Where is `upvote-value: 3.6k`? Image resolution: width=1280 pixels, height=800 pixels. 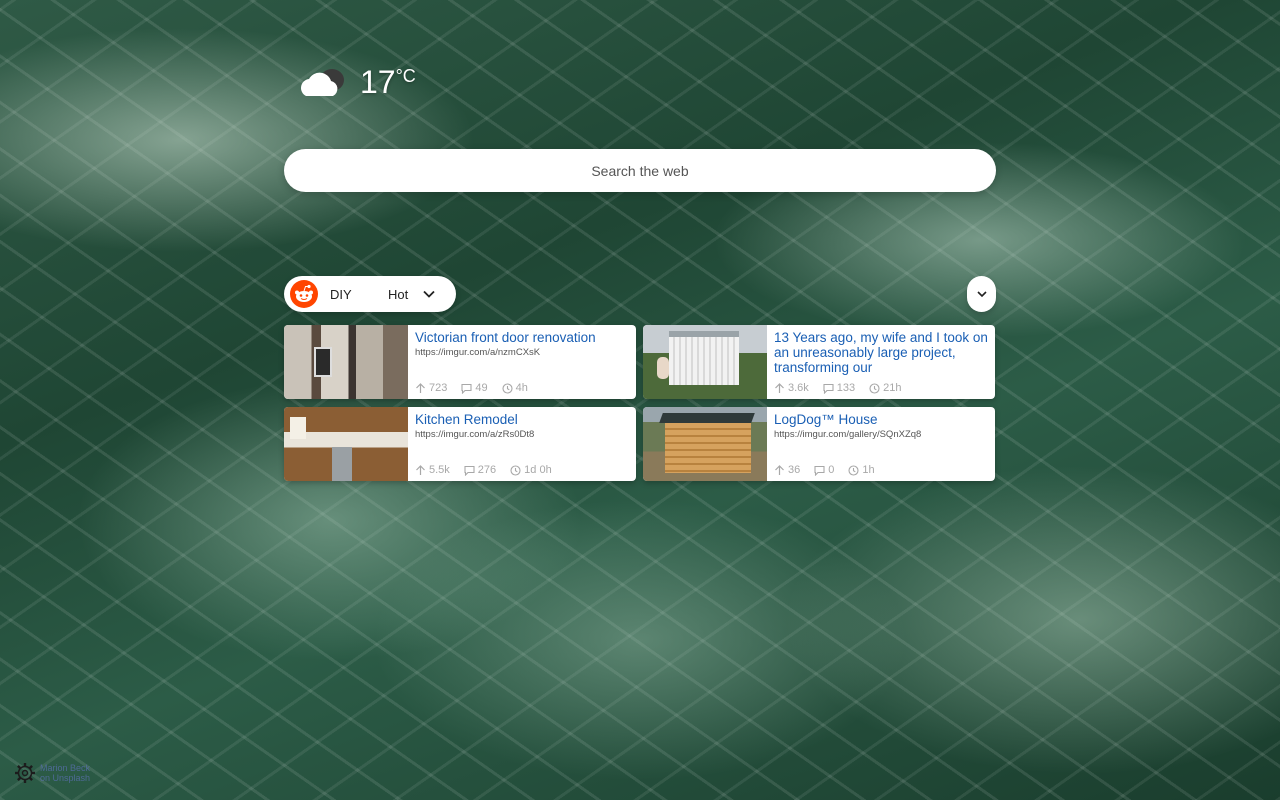 upvote-value: 3.6k is located at coordinates (798, 388).